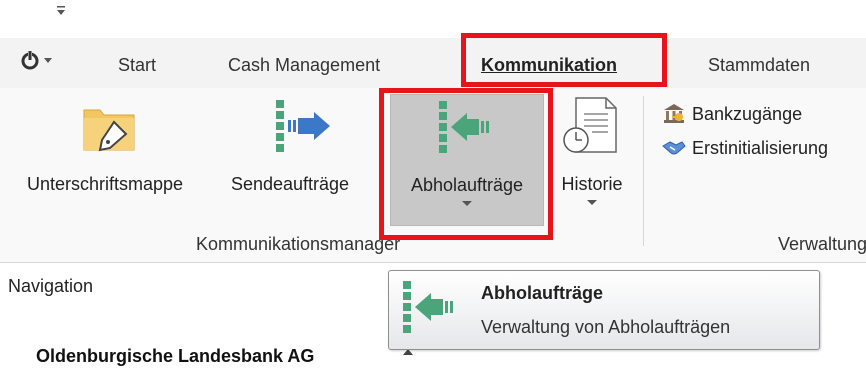 Image resolution: width=866 pixels, height=368 pixels. I want to click on bank-access-icon, so click(674, 113).